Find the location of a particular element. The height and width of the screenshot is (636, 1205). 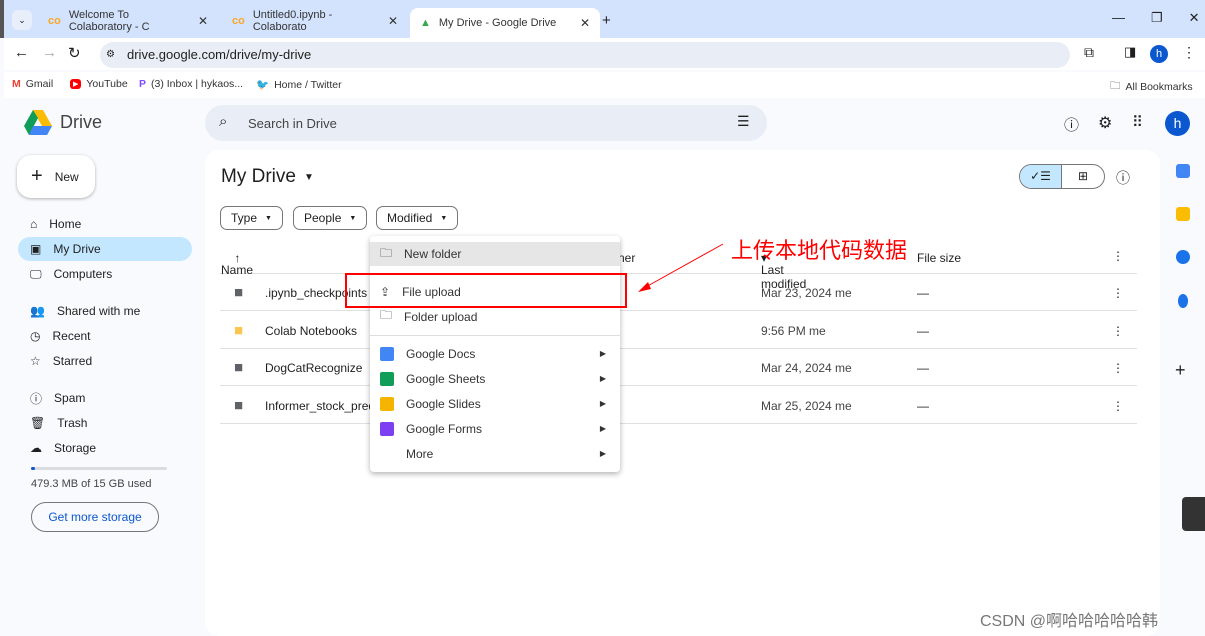

sidebar-item-starred: ☆ Starred is located at coordinates (105, 361).